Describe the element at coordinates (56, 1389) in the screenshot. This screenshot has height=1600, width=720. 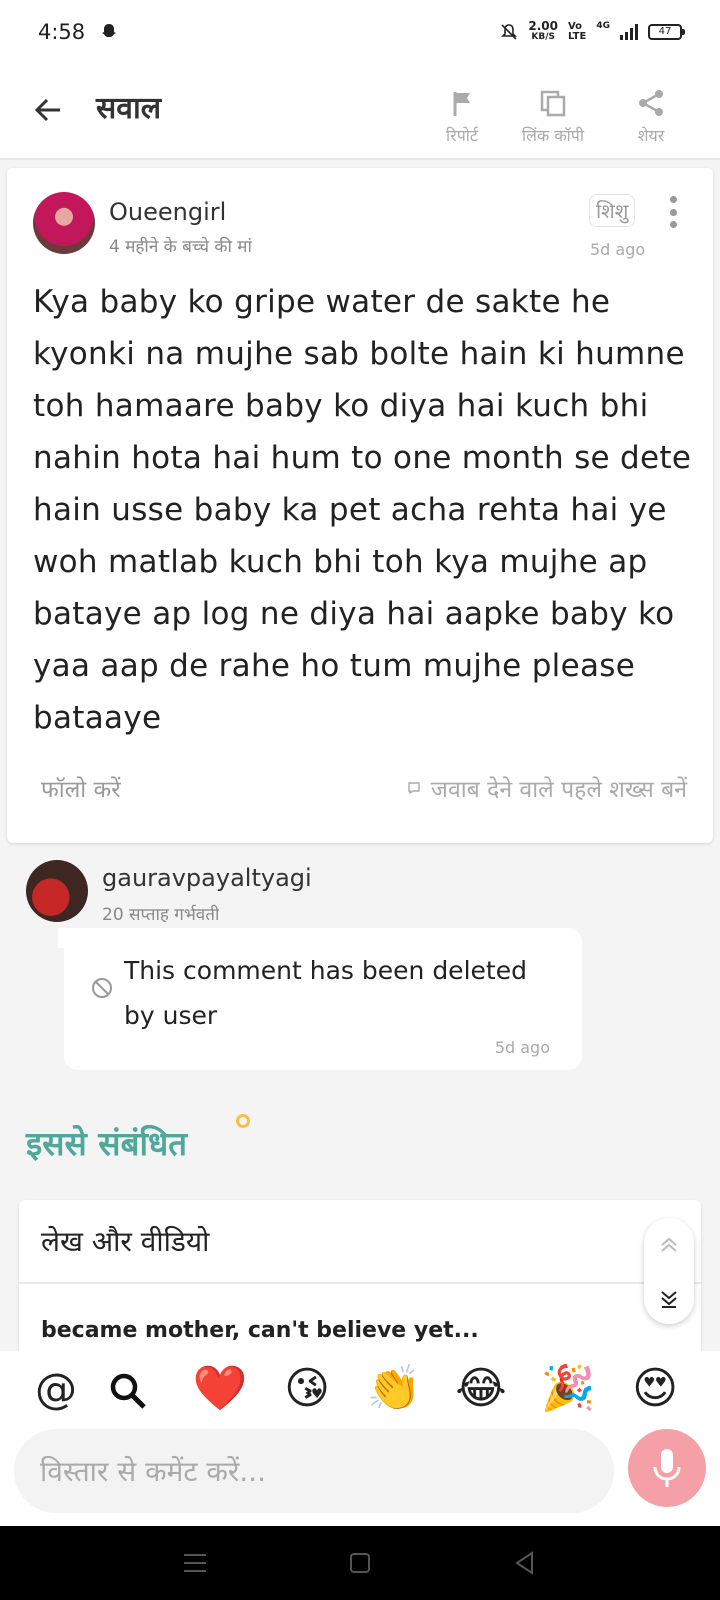
I see `mention-button: @` at that location.